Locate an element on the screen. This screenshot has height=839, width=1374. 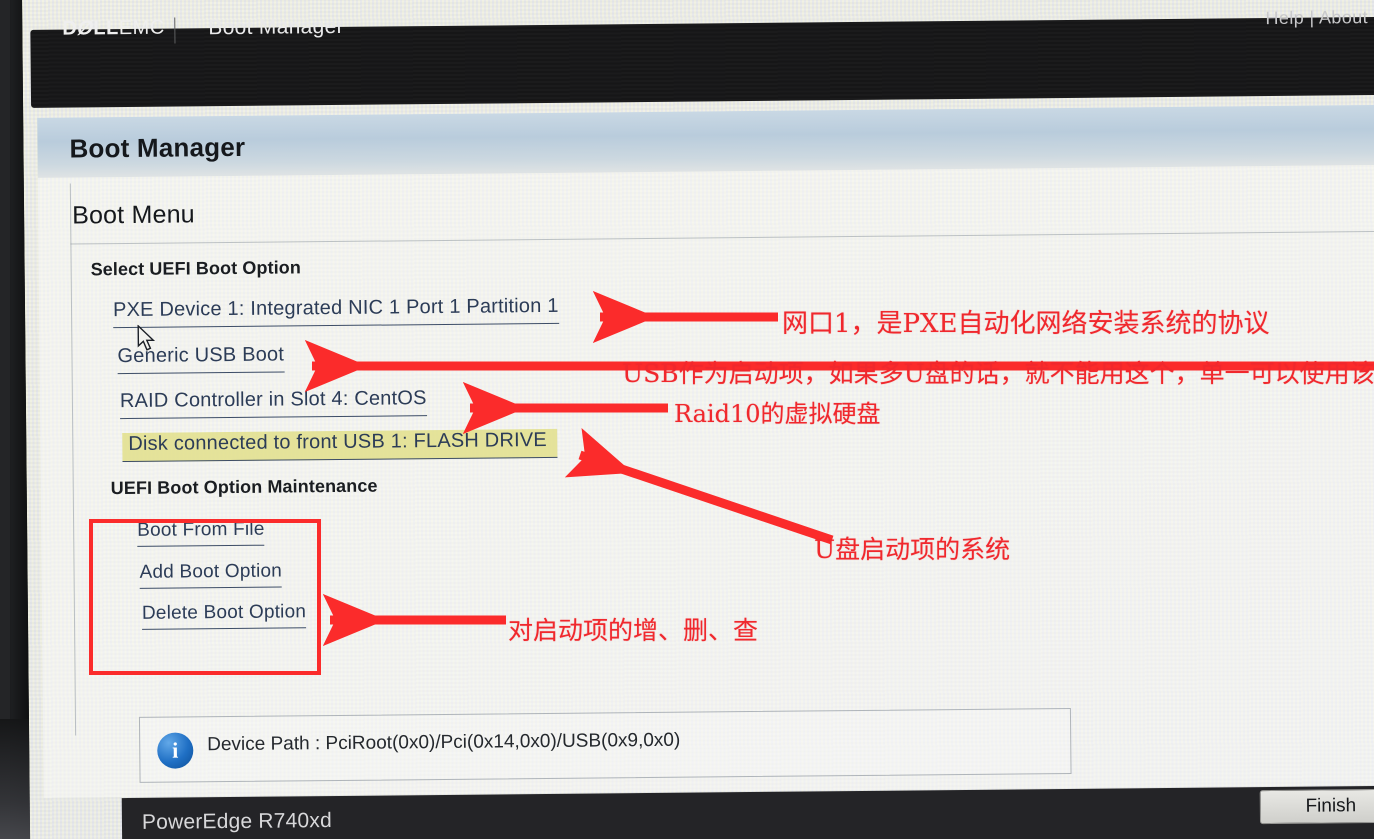
dell-emc-logo: DØLLEMC is located at coordinates (113, 28).